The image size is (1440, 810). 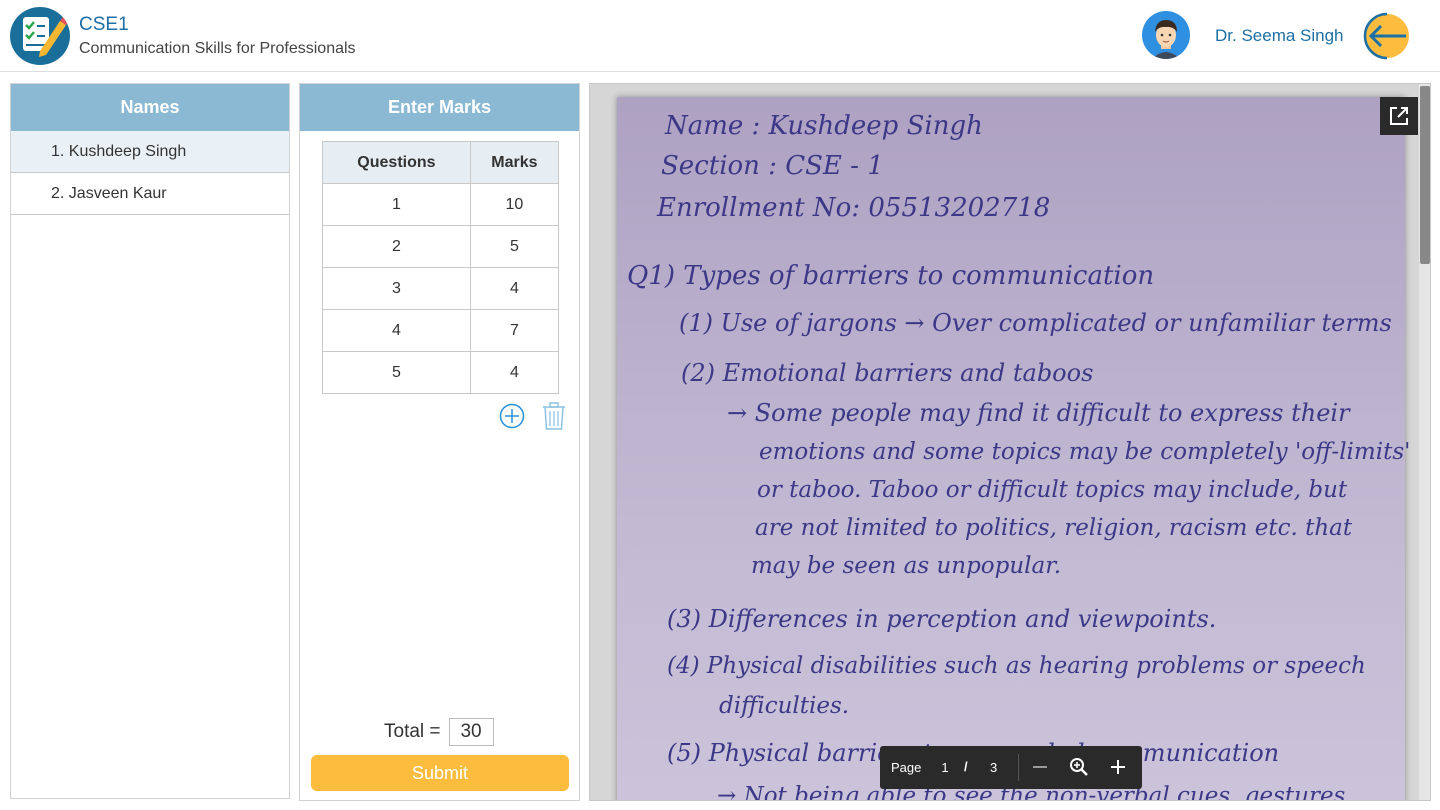 What do you see at coordinates (1279, 35) in the screenshot?
I see `user-name: Dr. Seema Singh` at bounding box center [1279, 35].